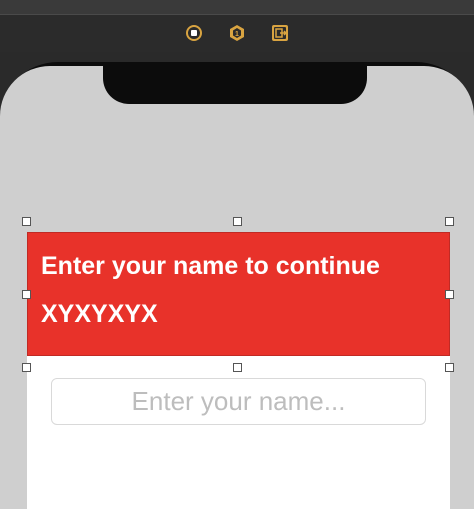 The width and height of the screenshot is (474, 509). What do you see at coordinates (237, 367) in the screenshot?
I see `resize-handle-bottom-center` at bounding box center [237, 367].